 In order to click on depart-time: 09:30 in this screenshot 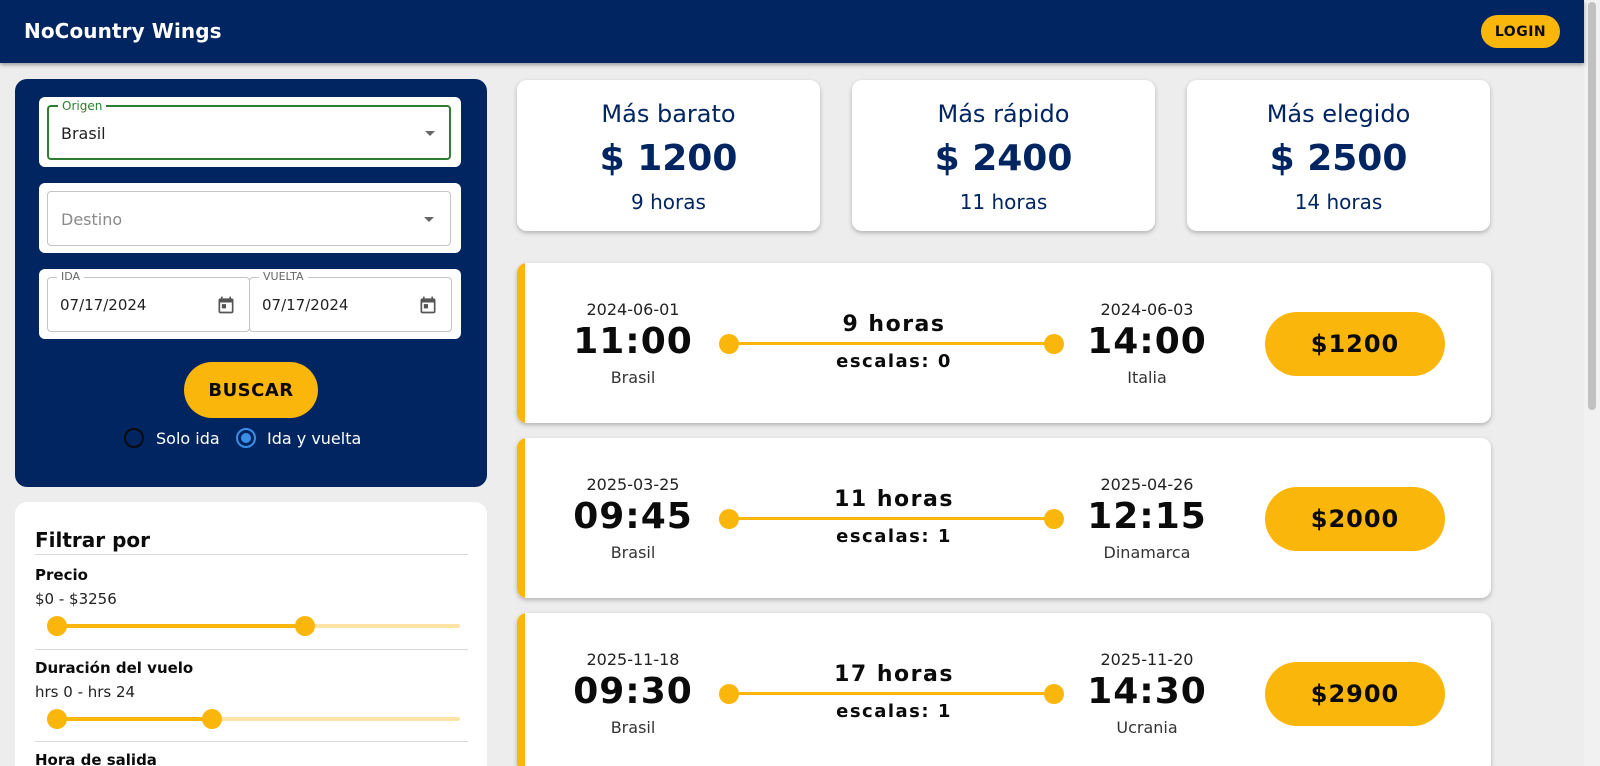, I will do `click(633, 691)`.